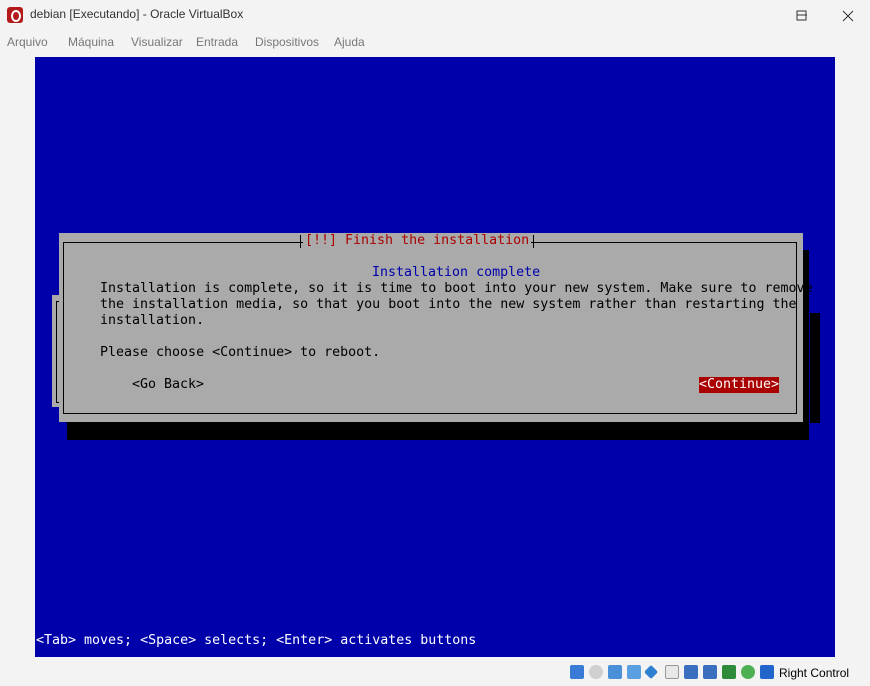 The height and width of the screenshot is (686, 870). I want to click on menu-dispositivos: Dispositivos, so click(287, 42).